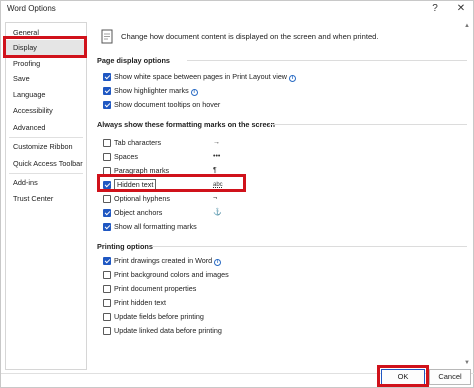 The height and width of the screenshot is (388, 474). Describe the element at coordinates (213, 289) in the screenshot. I see `option-print-document-properties: Print document properties` at that location.